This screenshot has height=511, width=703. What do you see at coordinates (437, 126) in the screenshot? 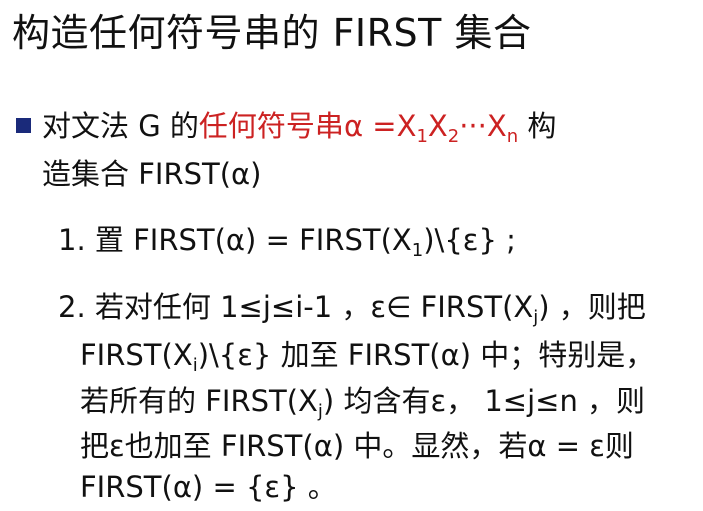
I see `bullet-x2: X` at bounding box center [437, 126].